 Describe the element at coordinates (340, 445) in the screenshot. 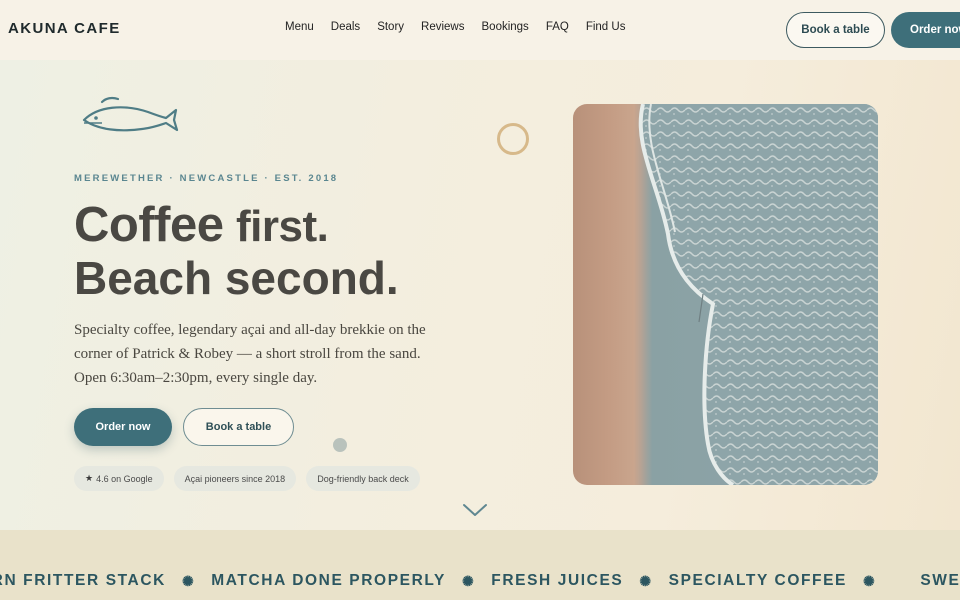

I see `decorative-dot` at that location.